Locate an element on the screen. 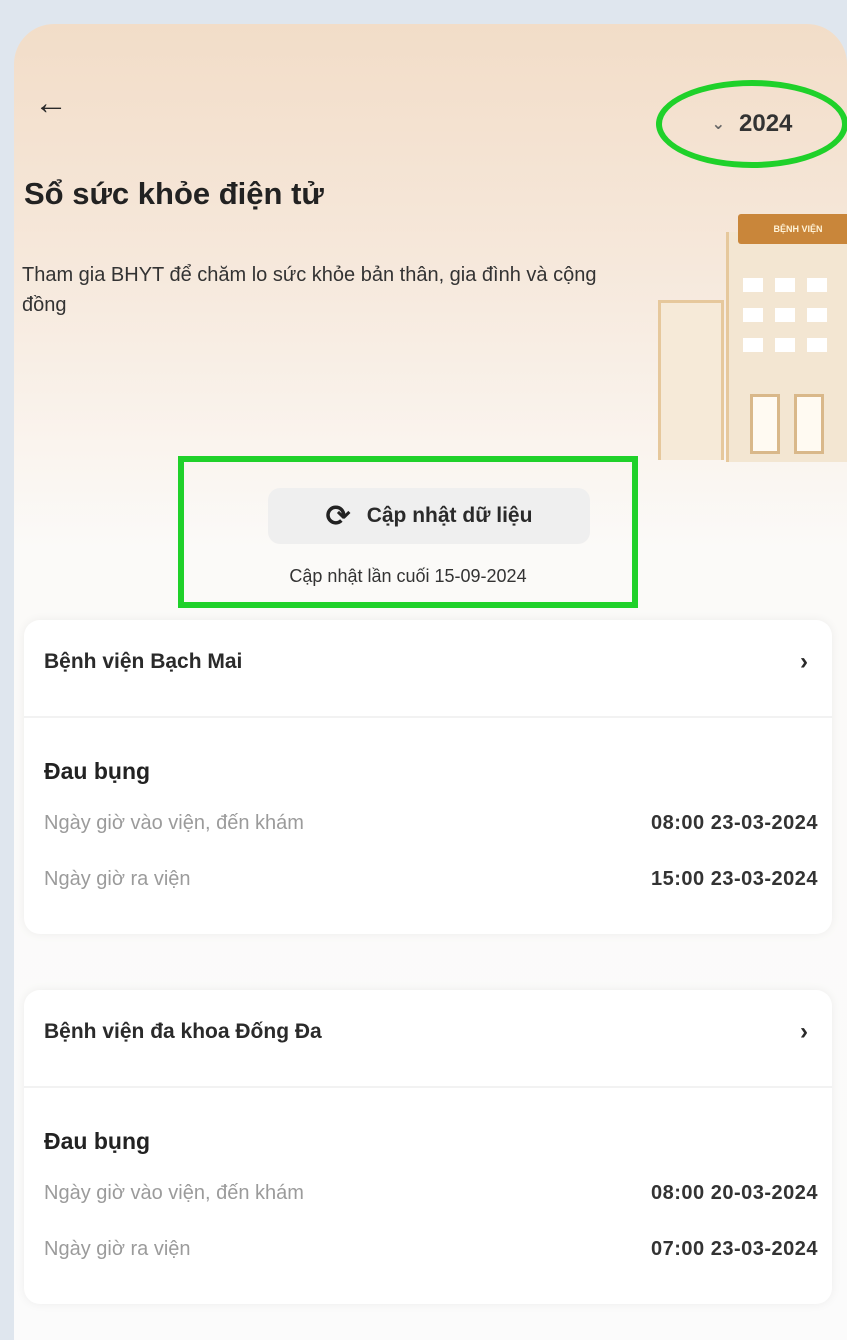 Image resolution: width=847 pixels, height=1340 pixels. hospital-illustration: BỆNH VIỆN is located at coordinates (745, 333).